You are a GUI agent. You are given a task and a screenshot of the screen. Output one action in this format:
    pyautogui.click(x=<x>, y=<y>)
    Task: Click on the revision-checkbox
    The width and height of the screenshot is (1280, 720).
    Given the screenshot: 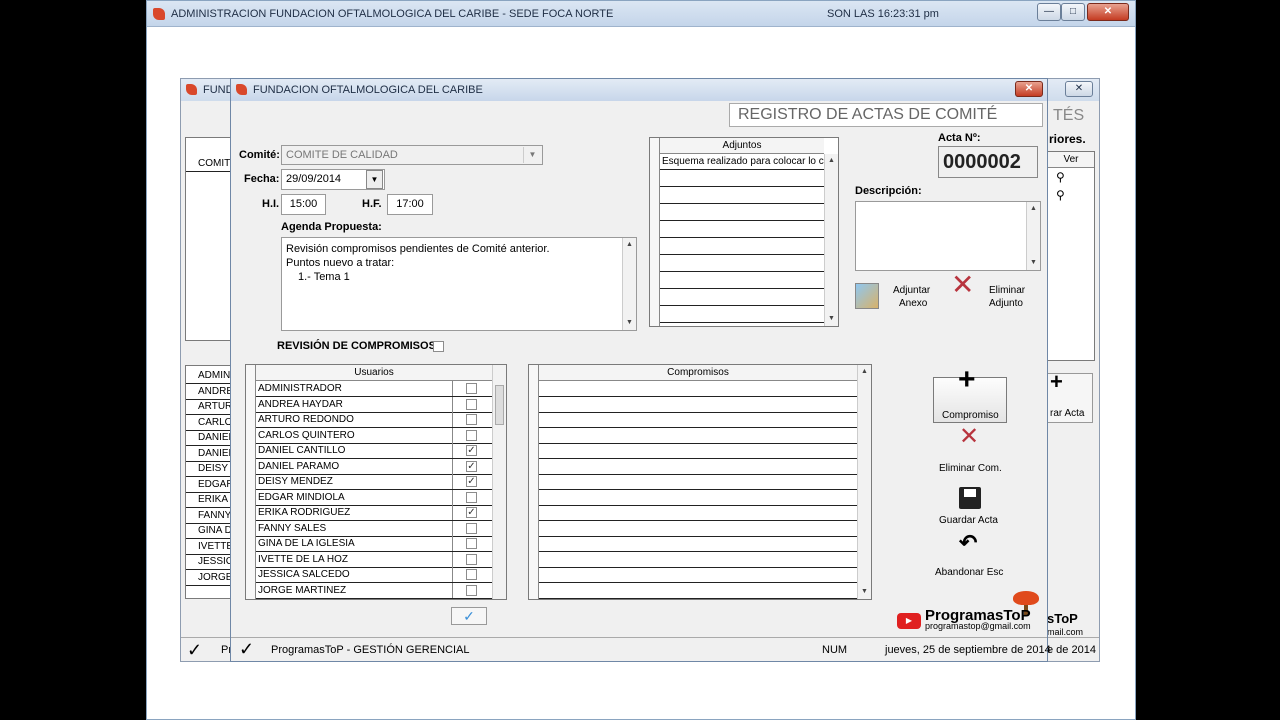 What is the action you would take?
    pyautogui.click(x=438, y=346)
    